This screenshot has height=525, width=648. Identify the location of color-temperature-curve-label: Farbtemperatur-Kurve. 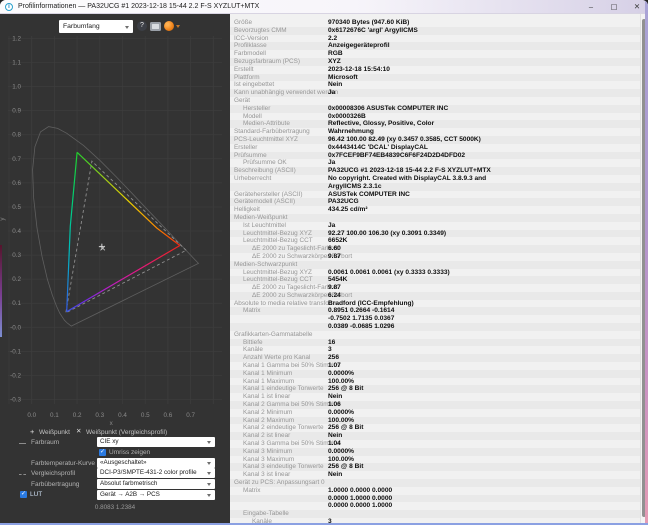
(63, 463).